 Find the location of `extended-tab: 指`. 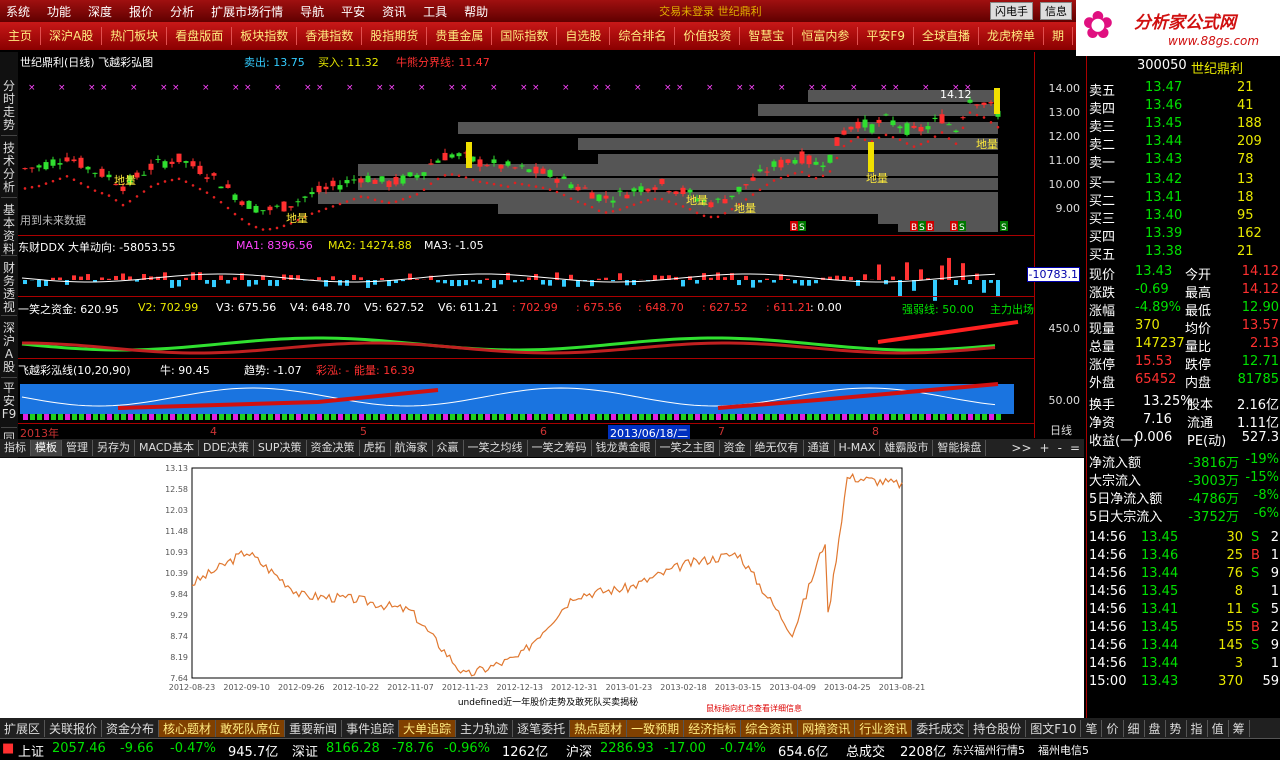

extended-tab: 指 is located at coordinates (1197, 728).